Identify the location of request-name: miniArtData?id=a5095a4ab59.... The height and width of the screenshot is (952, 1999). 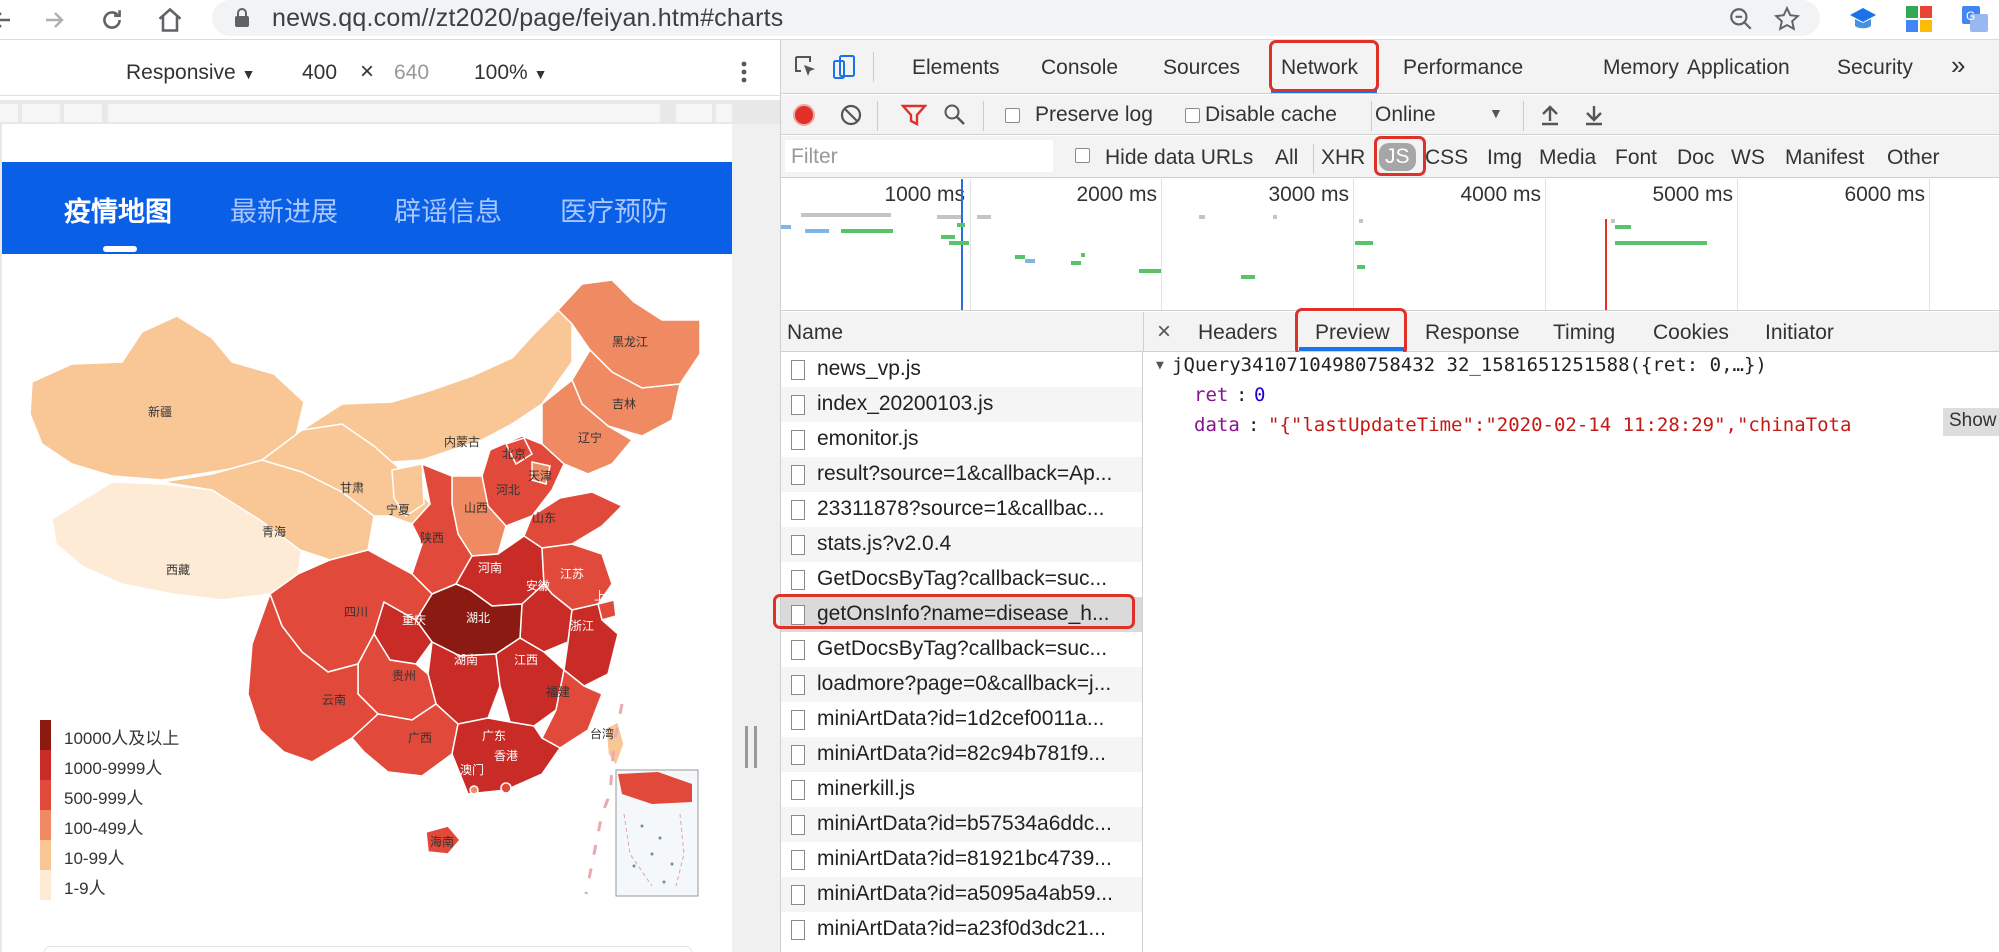
(976, 894).